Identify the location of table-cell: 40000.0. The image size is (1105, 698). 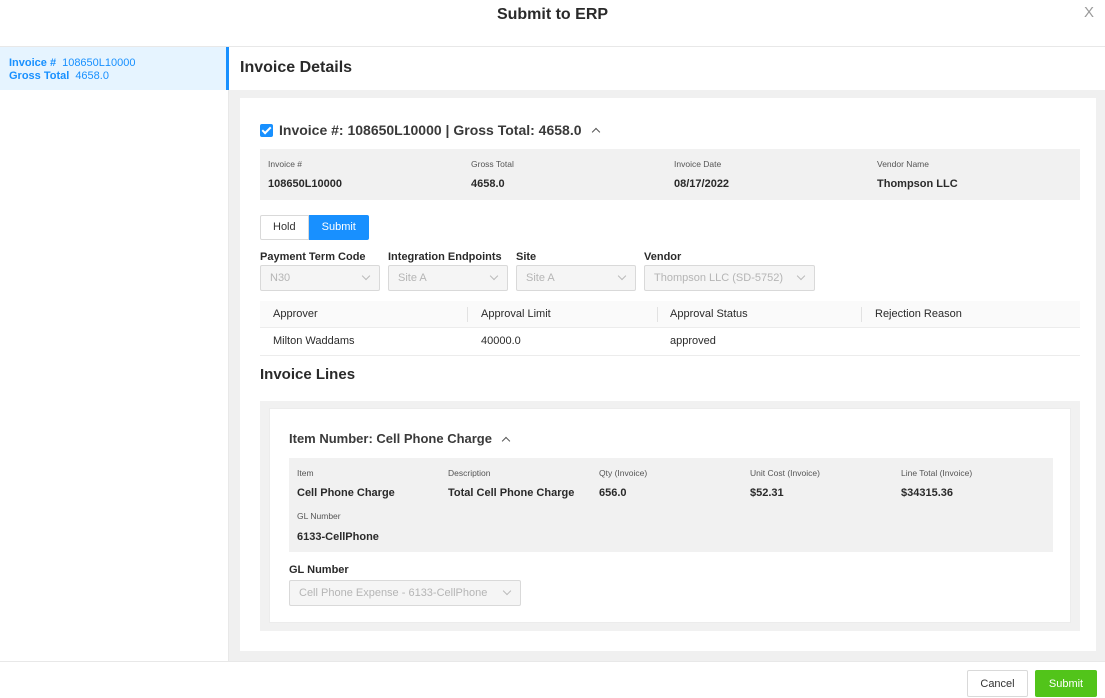
(501, 341).